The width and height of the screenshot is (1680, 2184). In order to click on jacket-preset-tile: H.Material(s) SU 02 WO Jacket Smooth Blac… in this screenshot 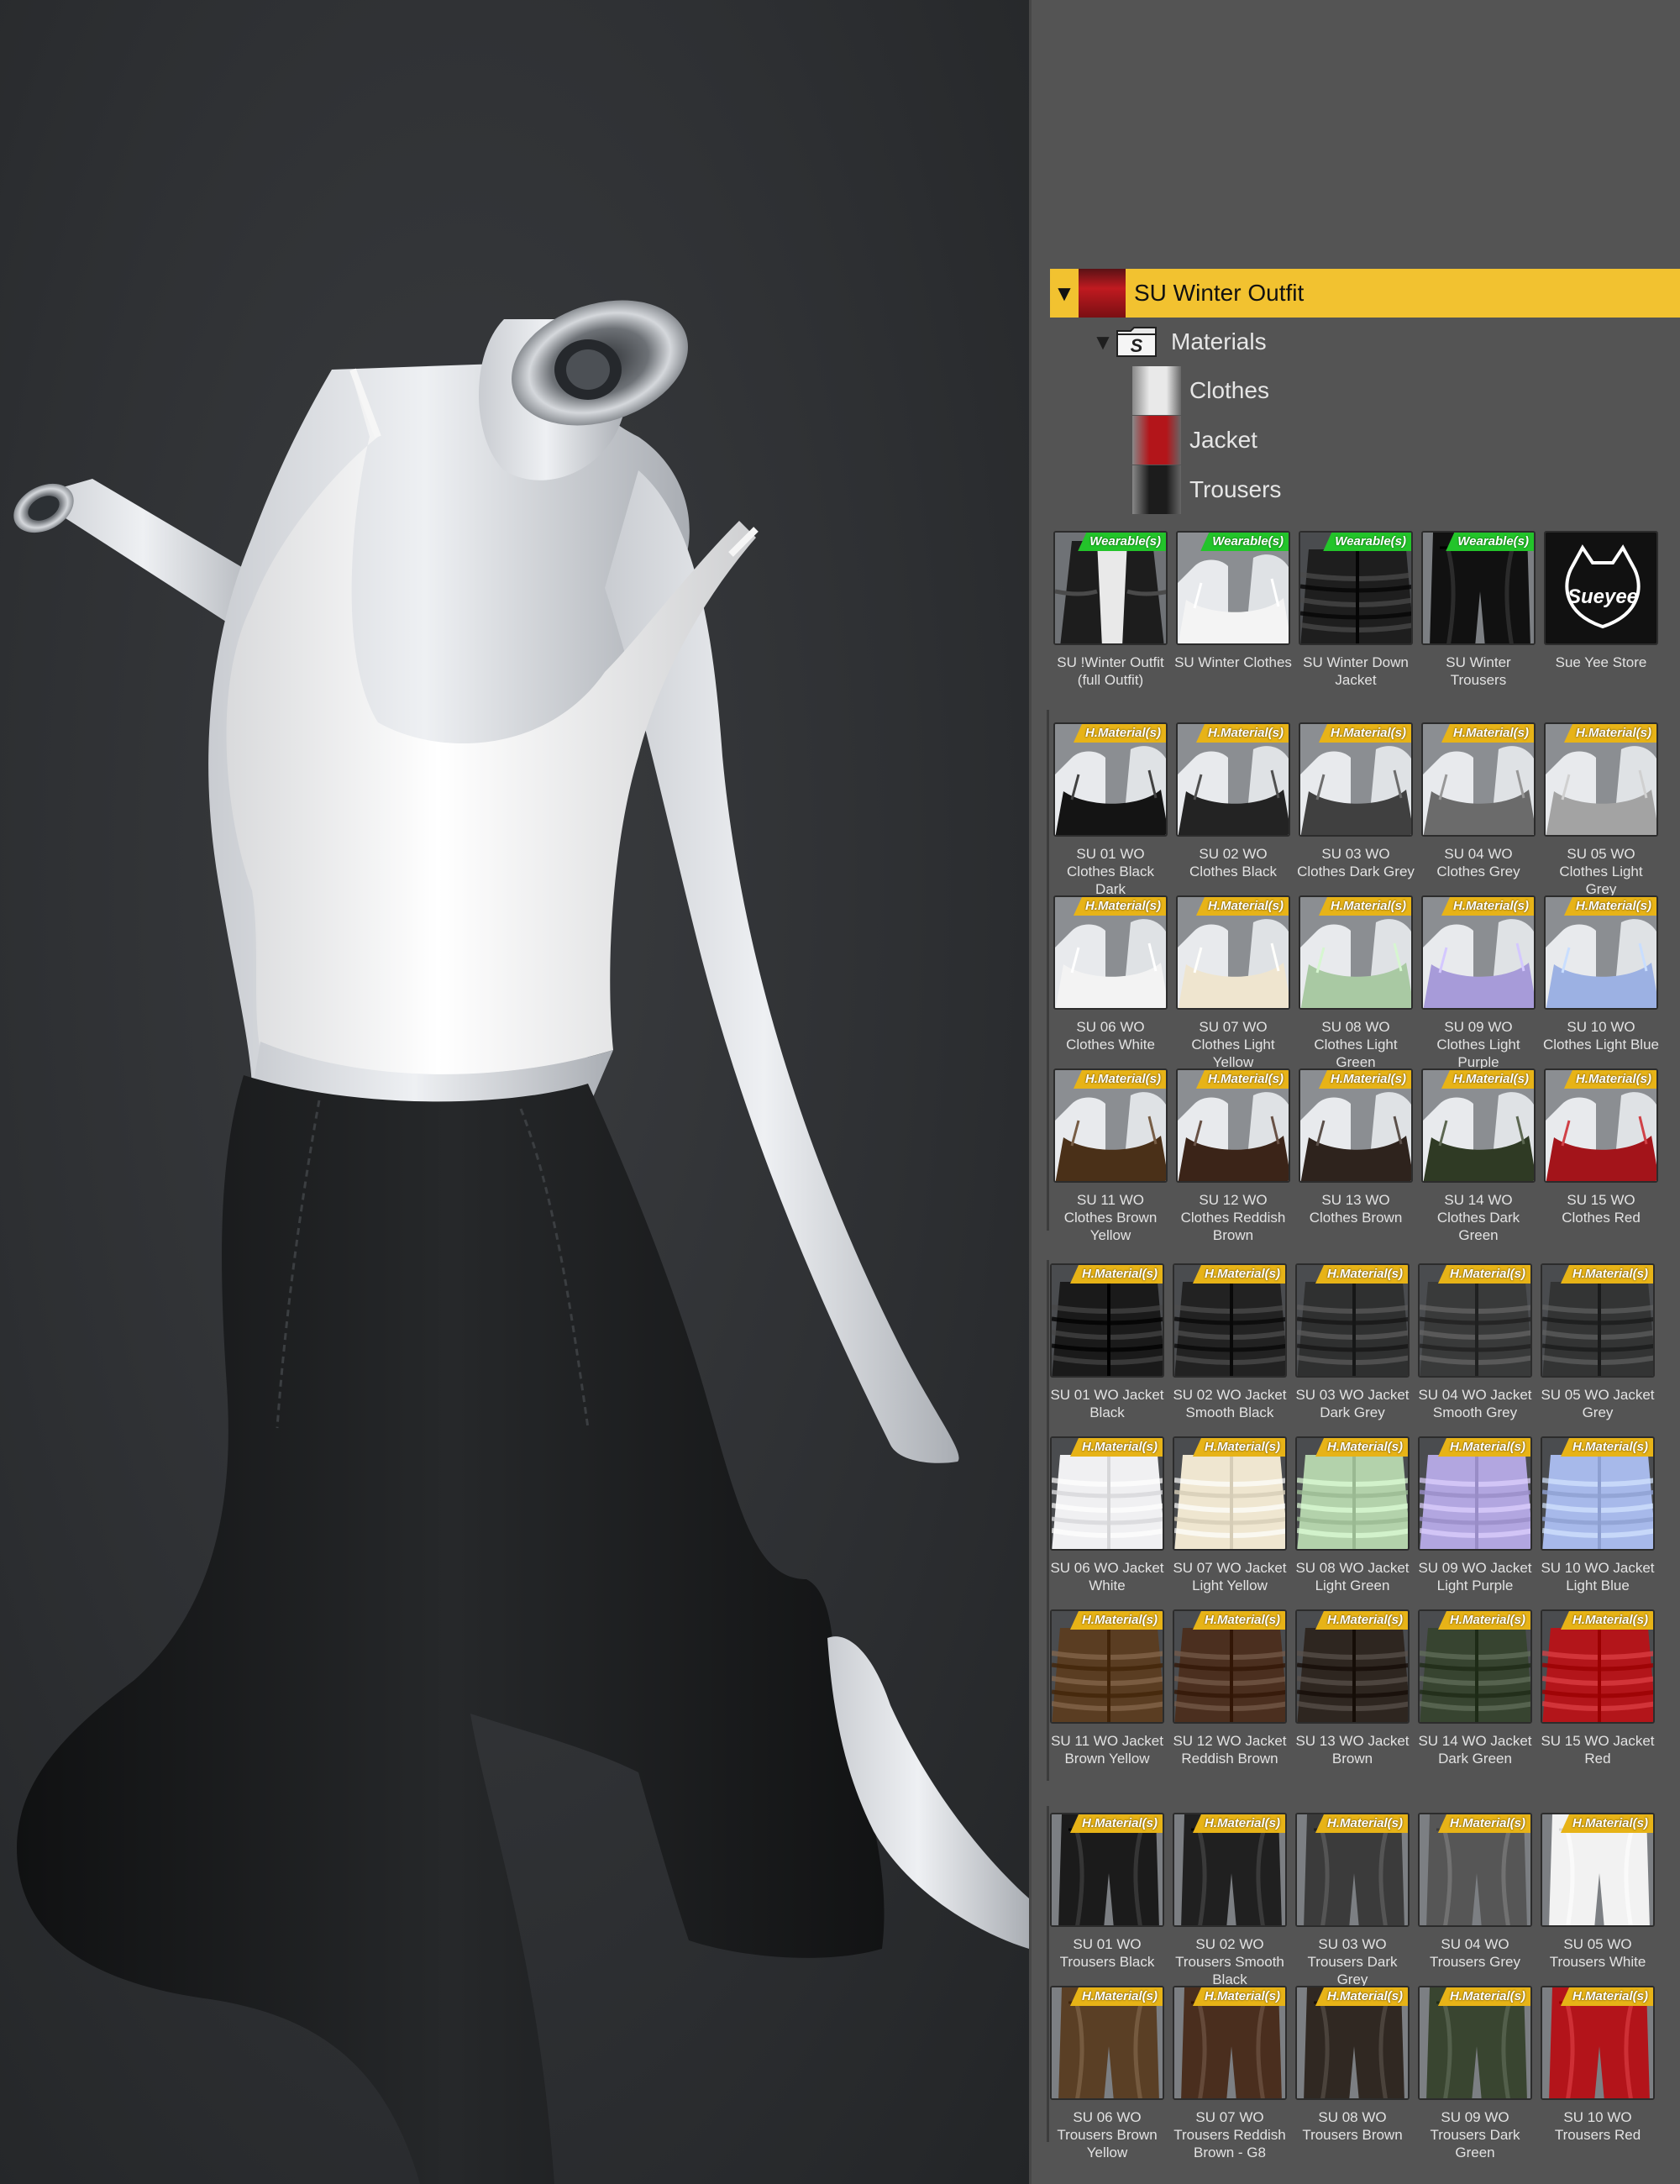, I will do `click(1230, 1342)`.